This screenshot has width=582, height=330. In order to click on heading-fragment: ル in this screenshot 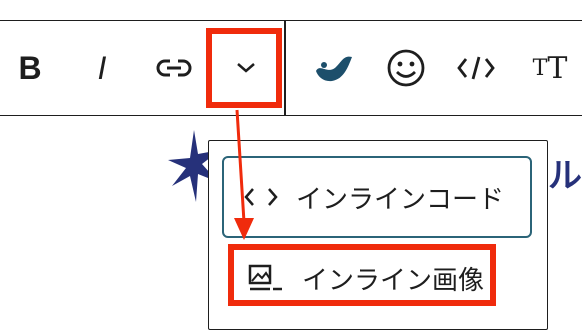, I will do `click(565, 176)`.